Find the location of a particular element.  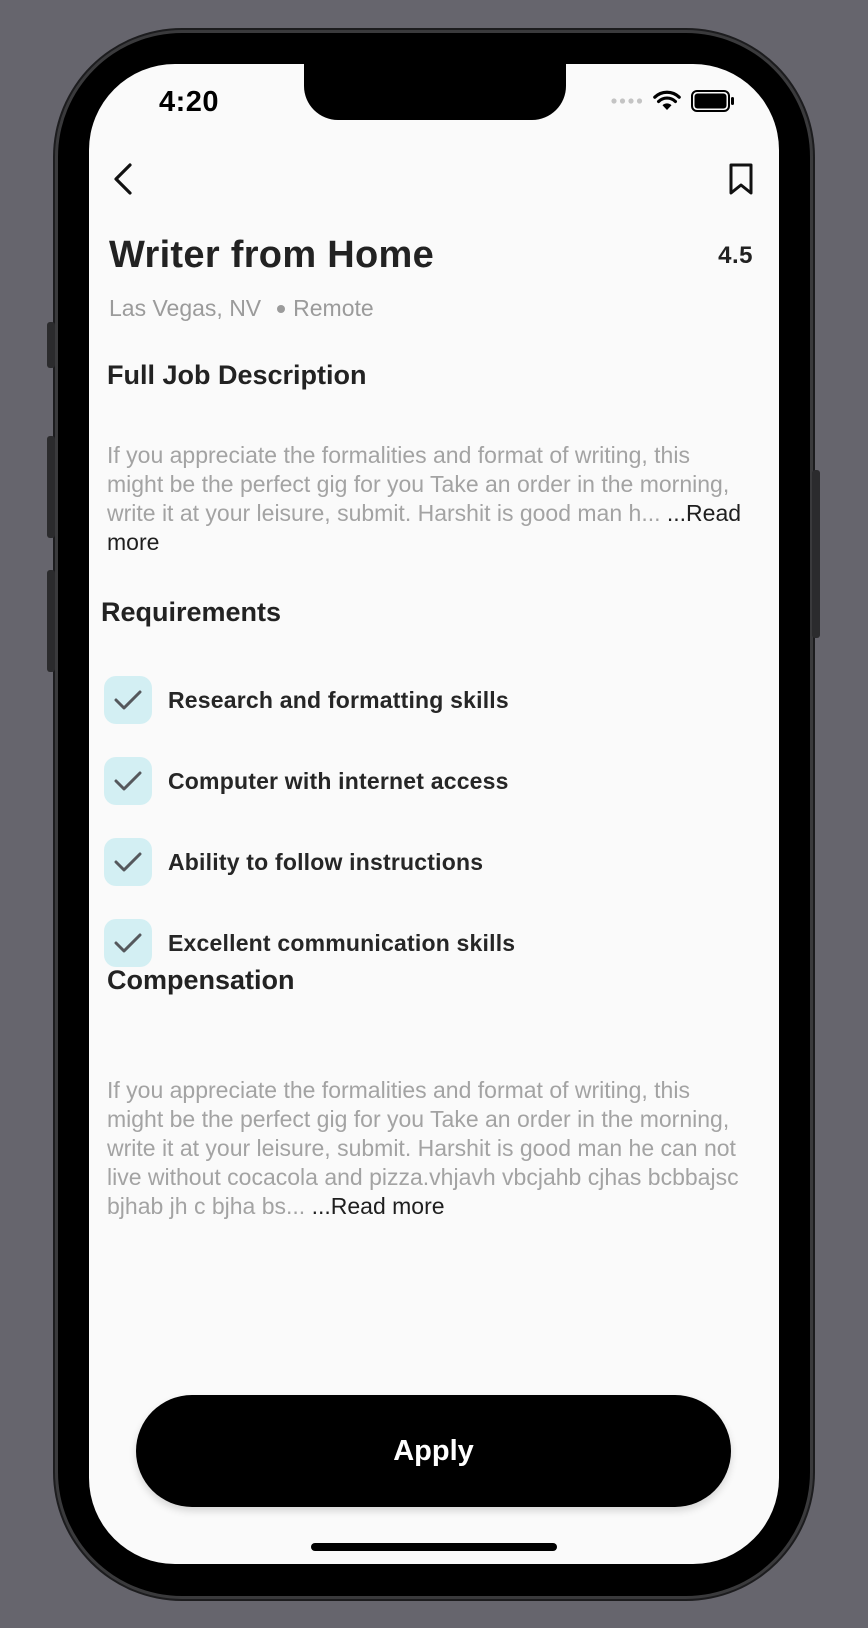

job-meta: Las Vegas, NV Remote is located at coordinates (241, 308).